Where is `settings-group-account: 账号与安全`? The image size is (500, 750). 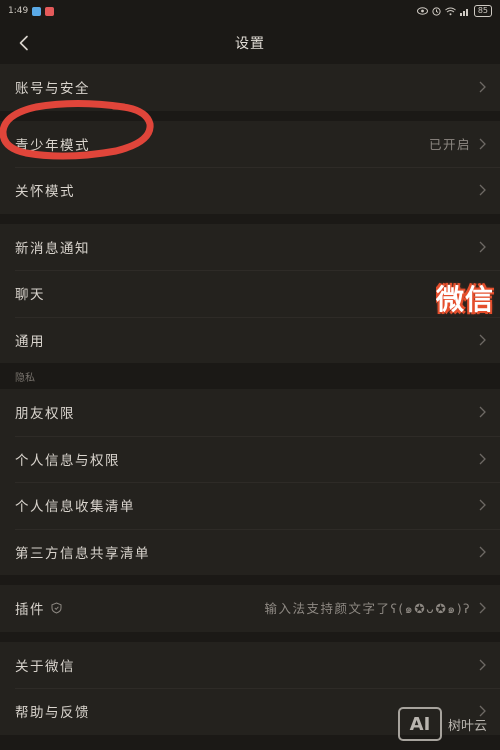
settings-group-account: 账号与安全 is located at coordinates (250, 87).